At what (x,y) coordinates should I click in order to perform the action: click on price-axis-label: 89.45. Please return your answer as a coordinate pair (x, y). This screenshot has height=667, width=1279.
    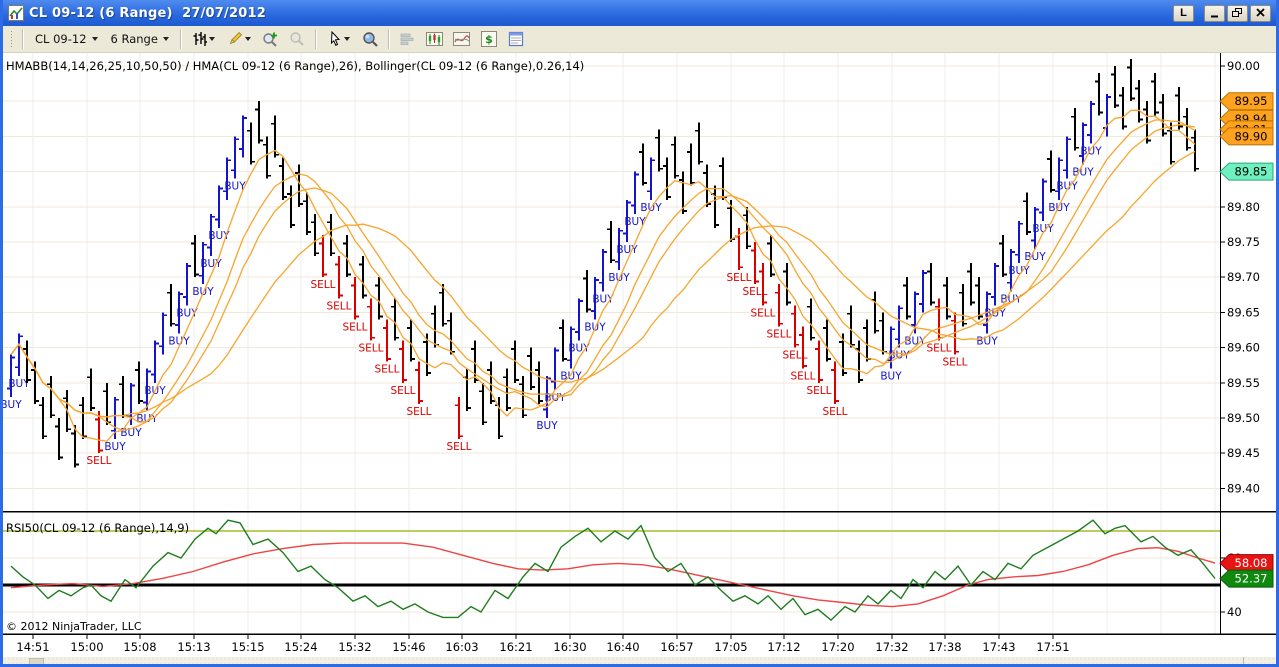
    Looking at the image, I should click on (1243, 453).